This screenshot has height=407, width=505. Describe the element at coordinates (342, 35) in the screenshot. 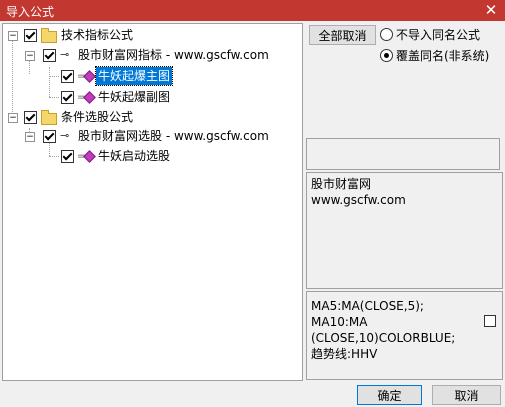

I see `cancel-all-button: 全部取消` at that location.